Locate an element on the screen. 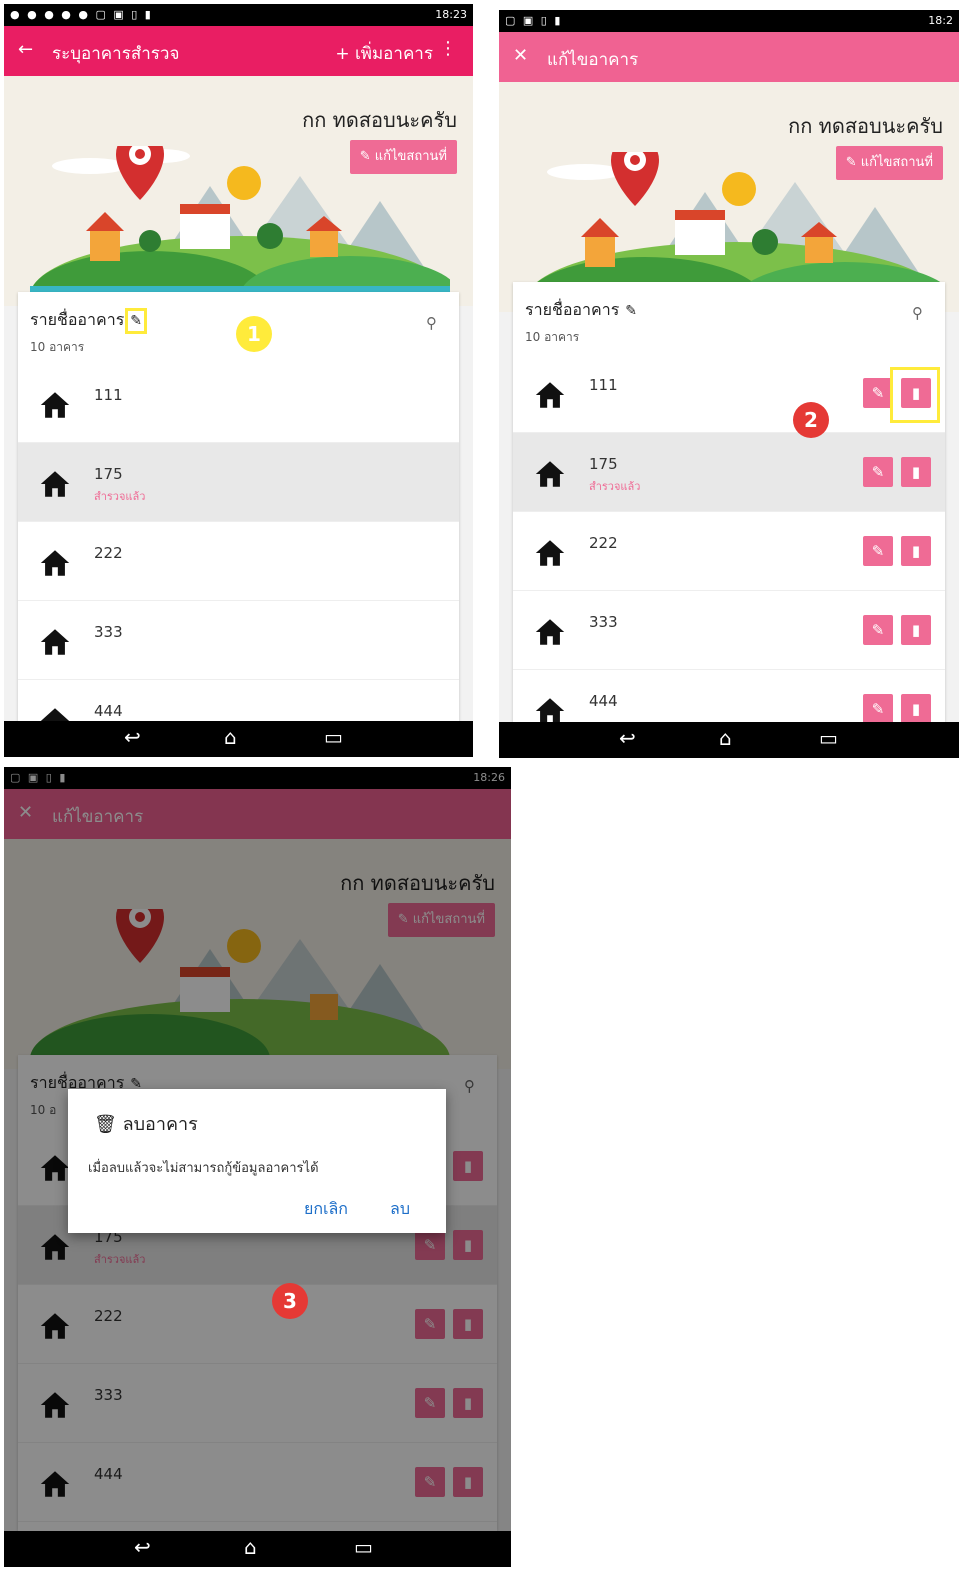 This screenshot has width=971, height=1588. highlight-box is located at coordinates (915, 395).